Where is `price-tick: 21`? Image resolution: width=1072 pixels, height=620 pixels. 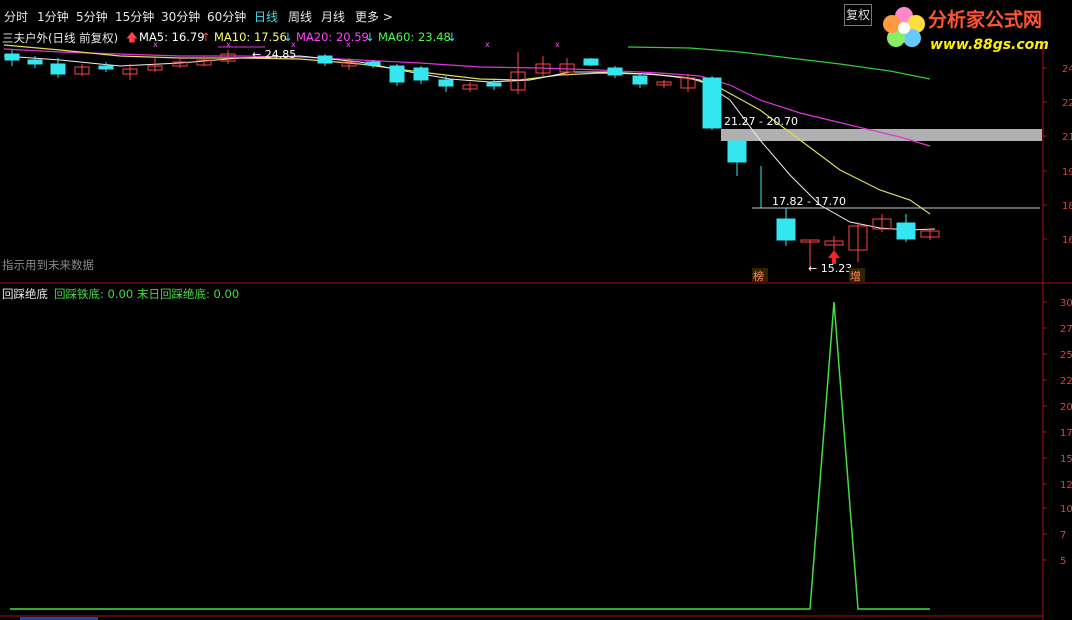 price-tick: 21 is located at coordinates (1067, 137).